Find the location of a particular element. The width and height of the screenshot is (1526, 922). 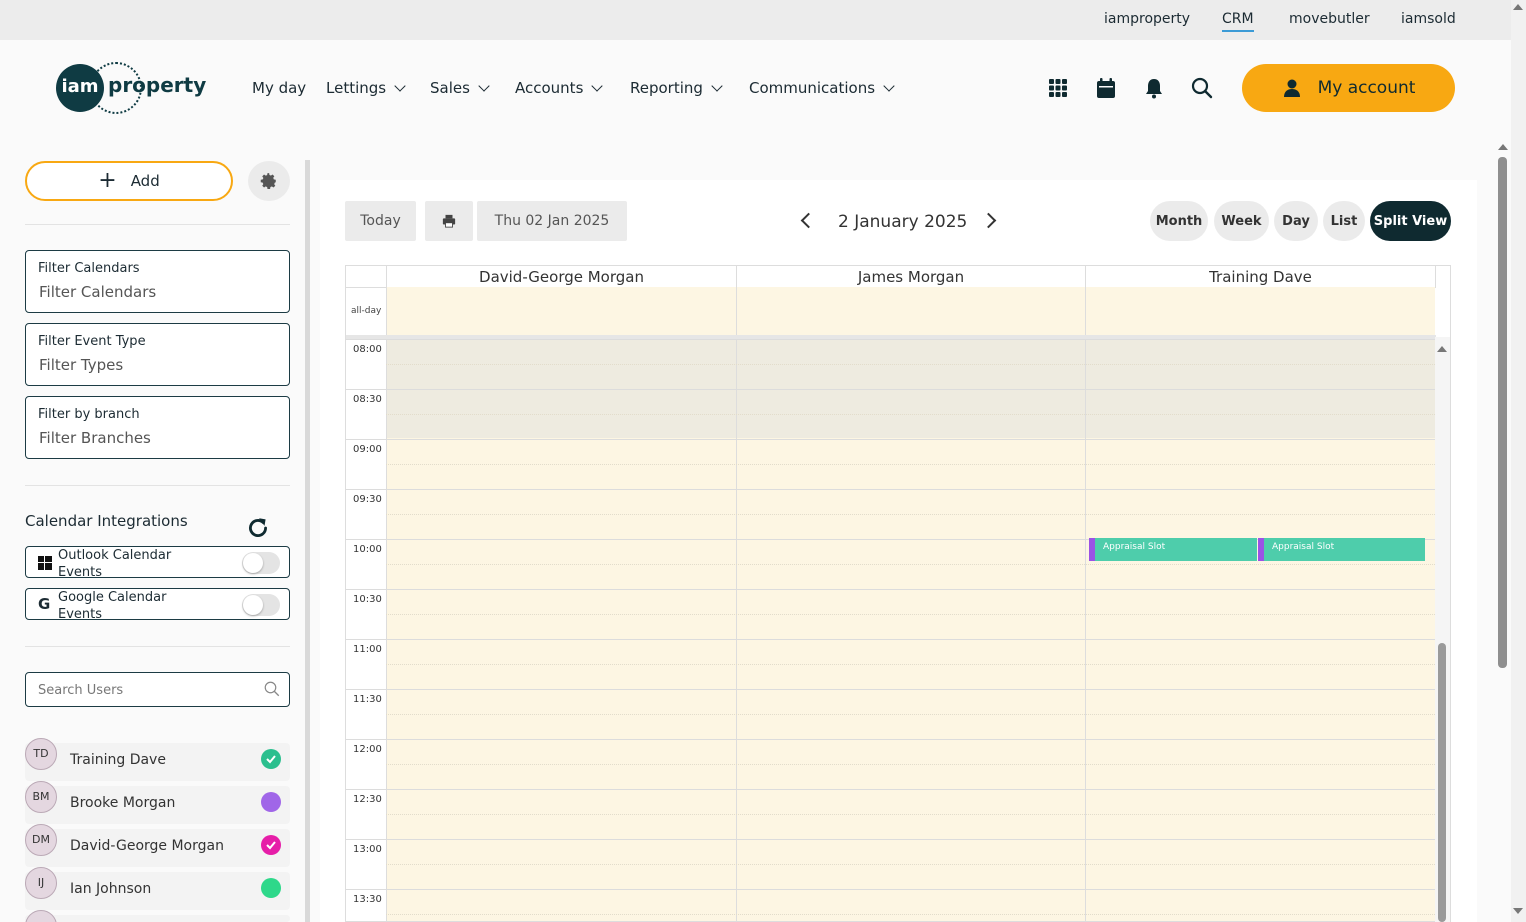

filter-branch-field: Filter by branch Filter Branches is located at coordinates (157, 427).